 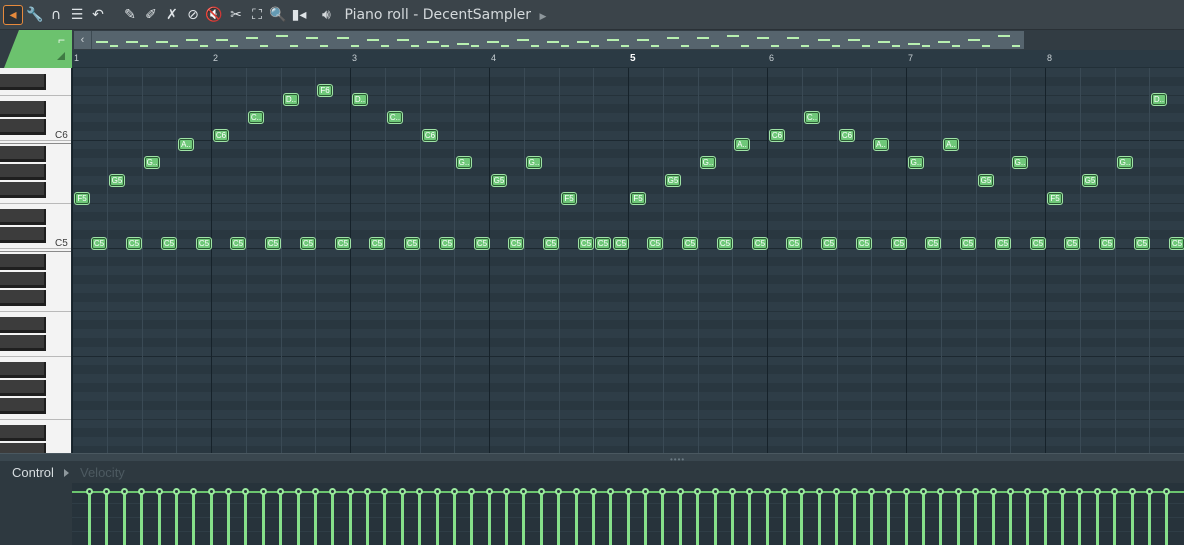 What do you see at coordinates (633, 58) in the screenshot?
I see `bar-number: 5` at bounding box center [633, 58].